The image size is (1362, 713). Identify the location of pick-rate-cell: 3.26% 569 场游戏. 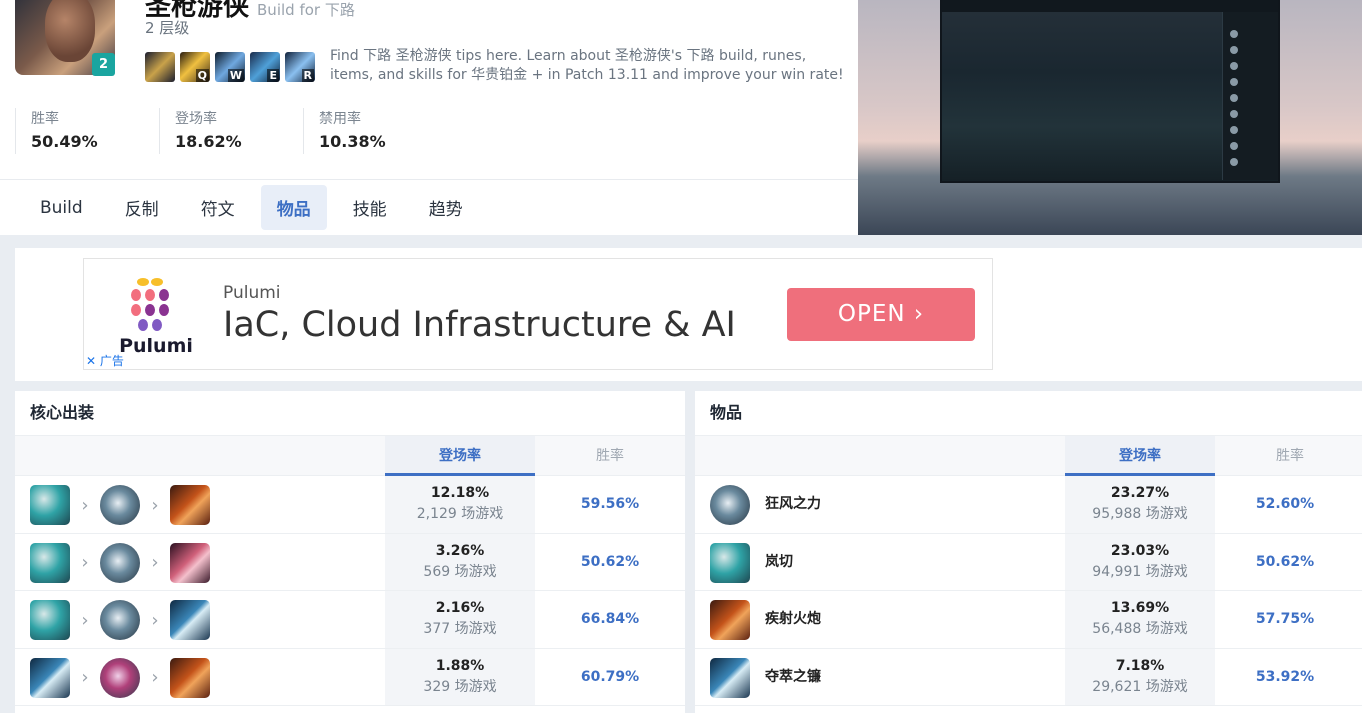
(460, 561).